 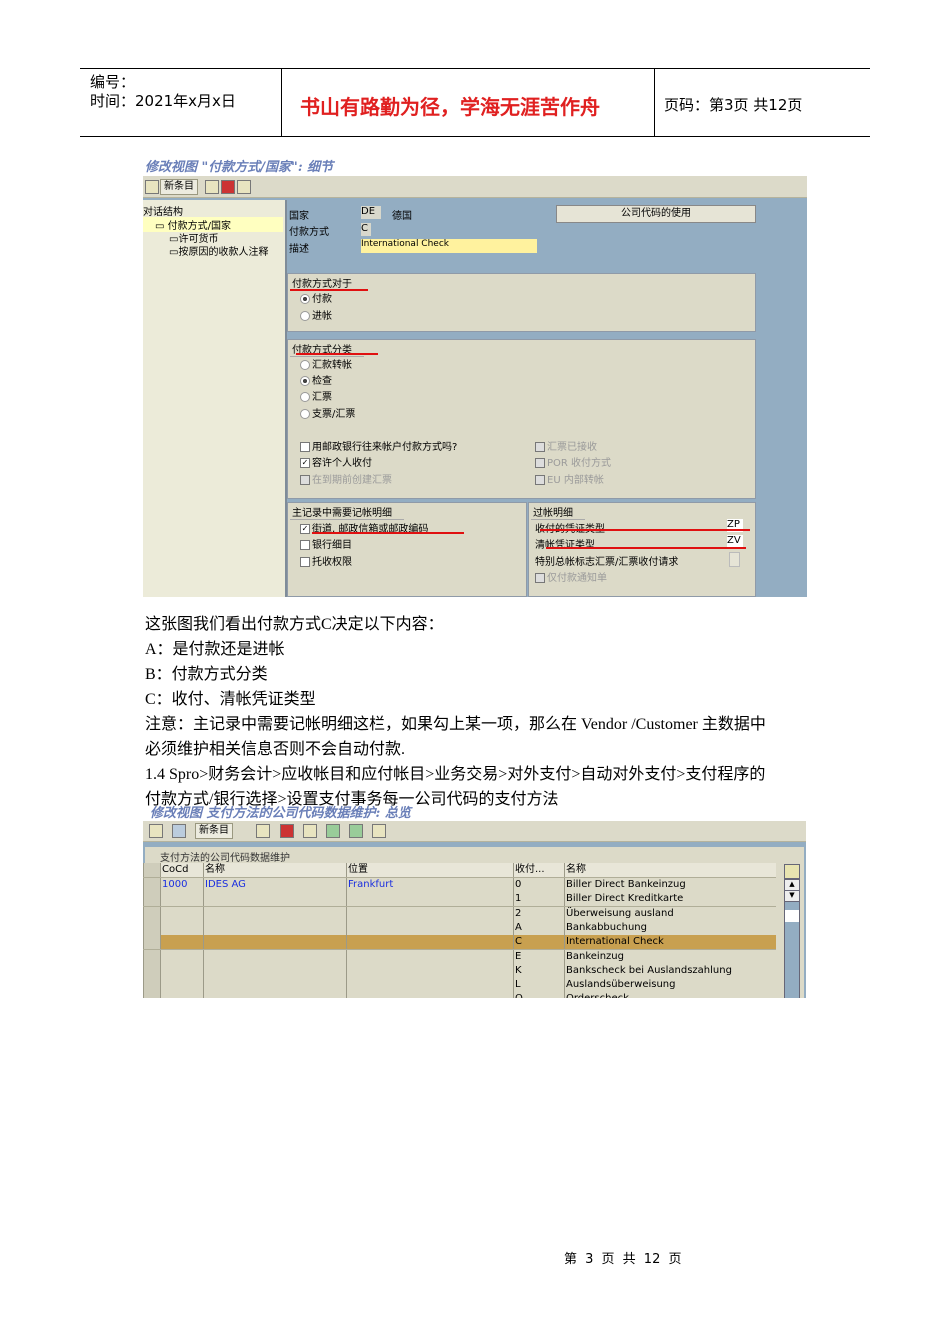 I want to click on display-icon, so click(x=179, y=831).